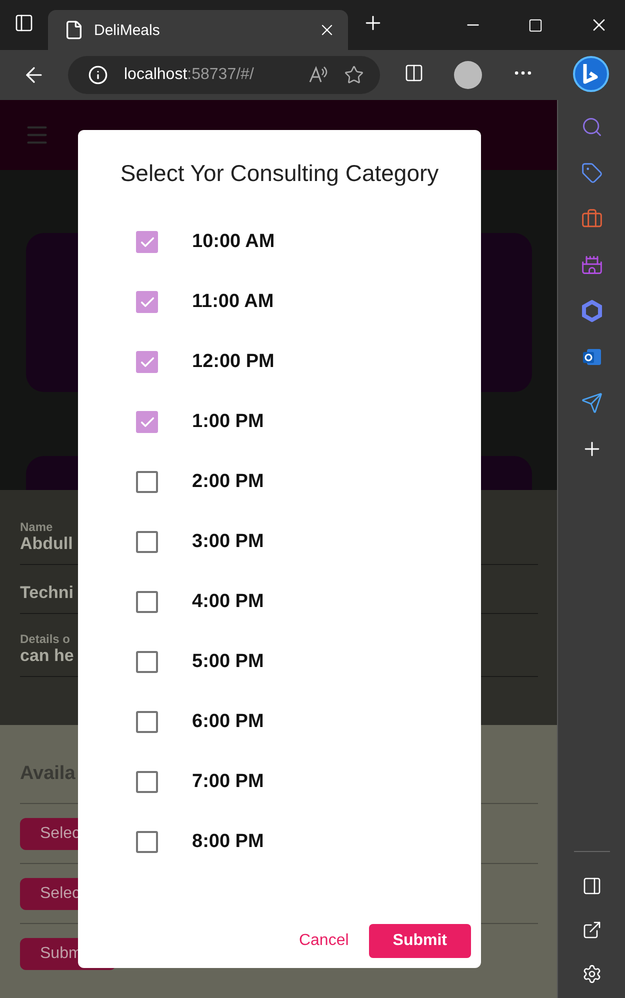 This screenshot has height=998, width=625. What do you see at coordinates (228, 782) in the screenshot?
I see `option-label: 7:00 PM` at bounding box center [228, 782].